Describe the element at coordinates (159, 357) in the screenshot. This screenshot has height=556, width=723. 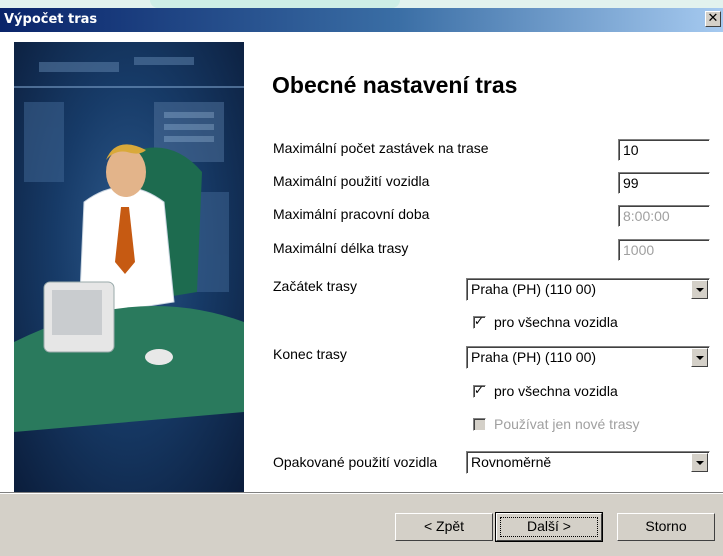
I see `mouse-art` at that location.